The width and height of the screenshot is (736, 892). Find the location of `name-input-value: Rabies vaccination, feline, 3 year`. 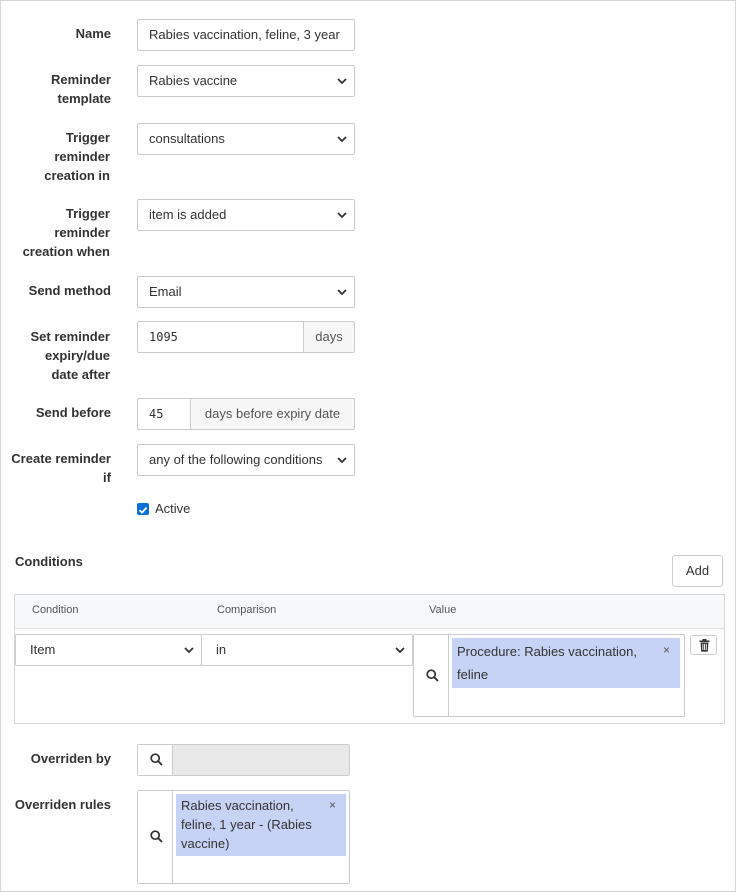

name-input-value: Rabies vaccination, feline, 3 year is located at coordinates (244, 34).